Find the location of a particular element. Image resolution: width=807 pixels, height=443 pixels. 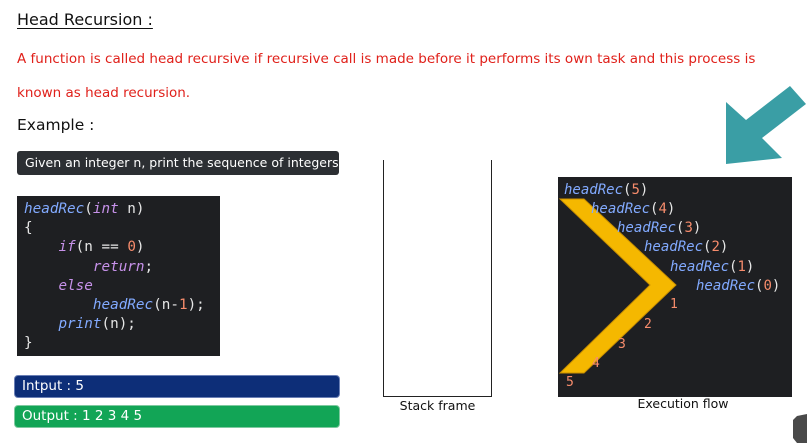

code-line-7: print(n); is located at coordinates (97, 324).